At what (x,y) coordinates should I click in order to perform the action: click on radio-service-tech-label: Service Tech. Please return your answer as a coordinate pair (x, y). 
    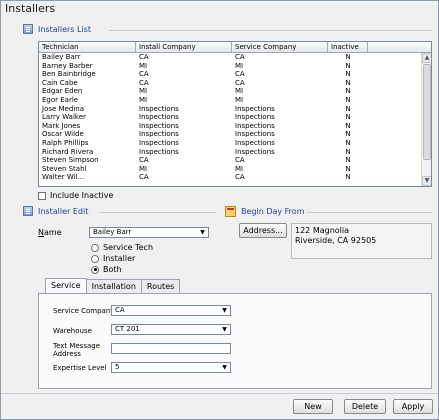
    Looking at the image, I should click on (128, 247).